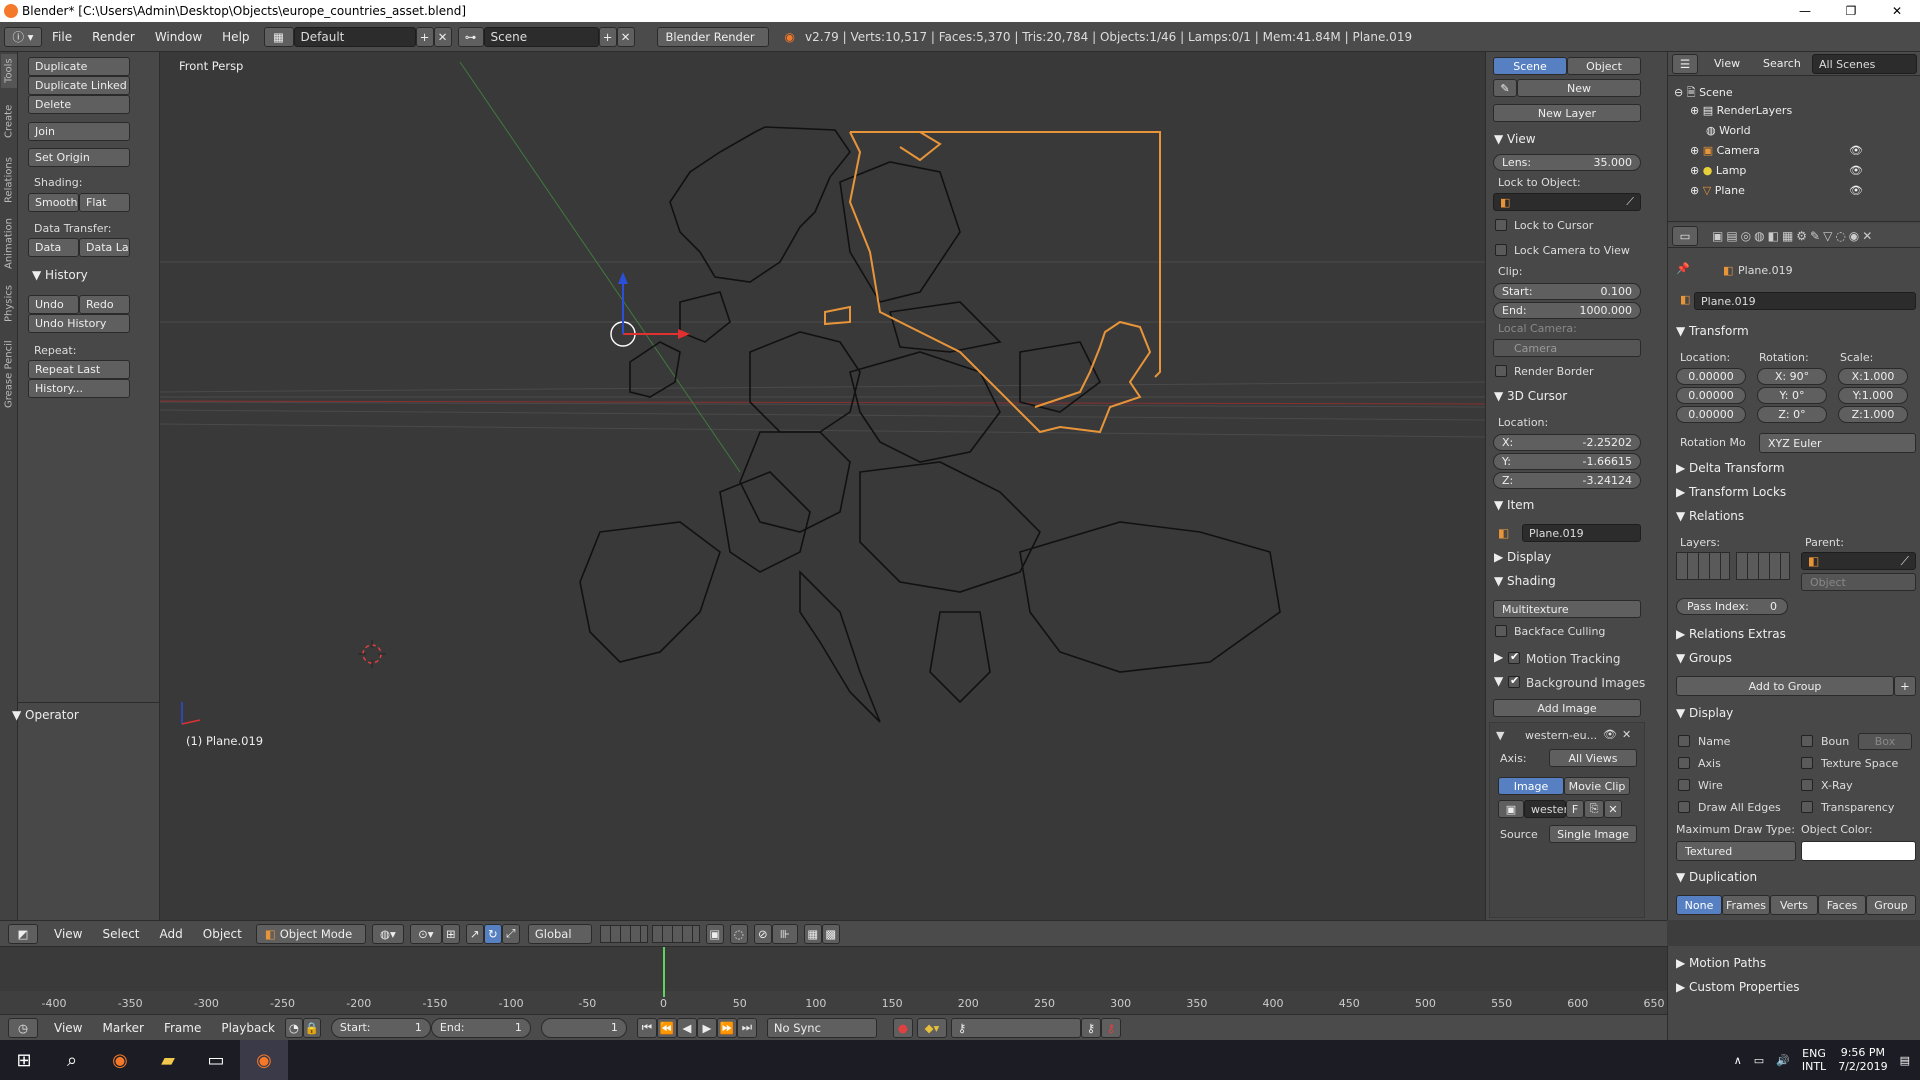 The image size is (1920, 1080). Describe the element at coordinates (1579, 88) in the screenshot. I see `new-button: New` at that location.